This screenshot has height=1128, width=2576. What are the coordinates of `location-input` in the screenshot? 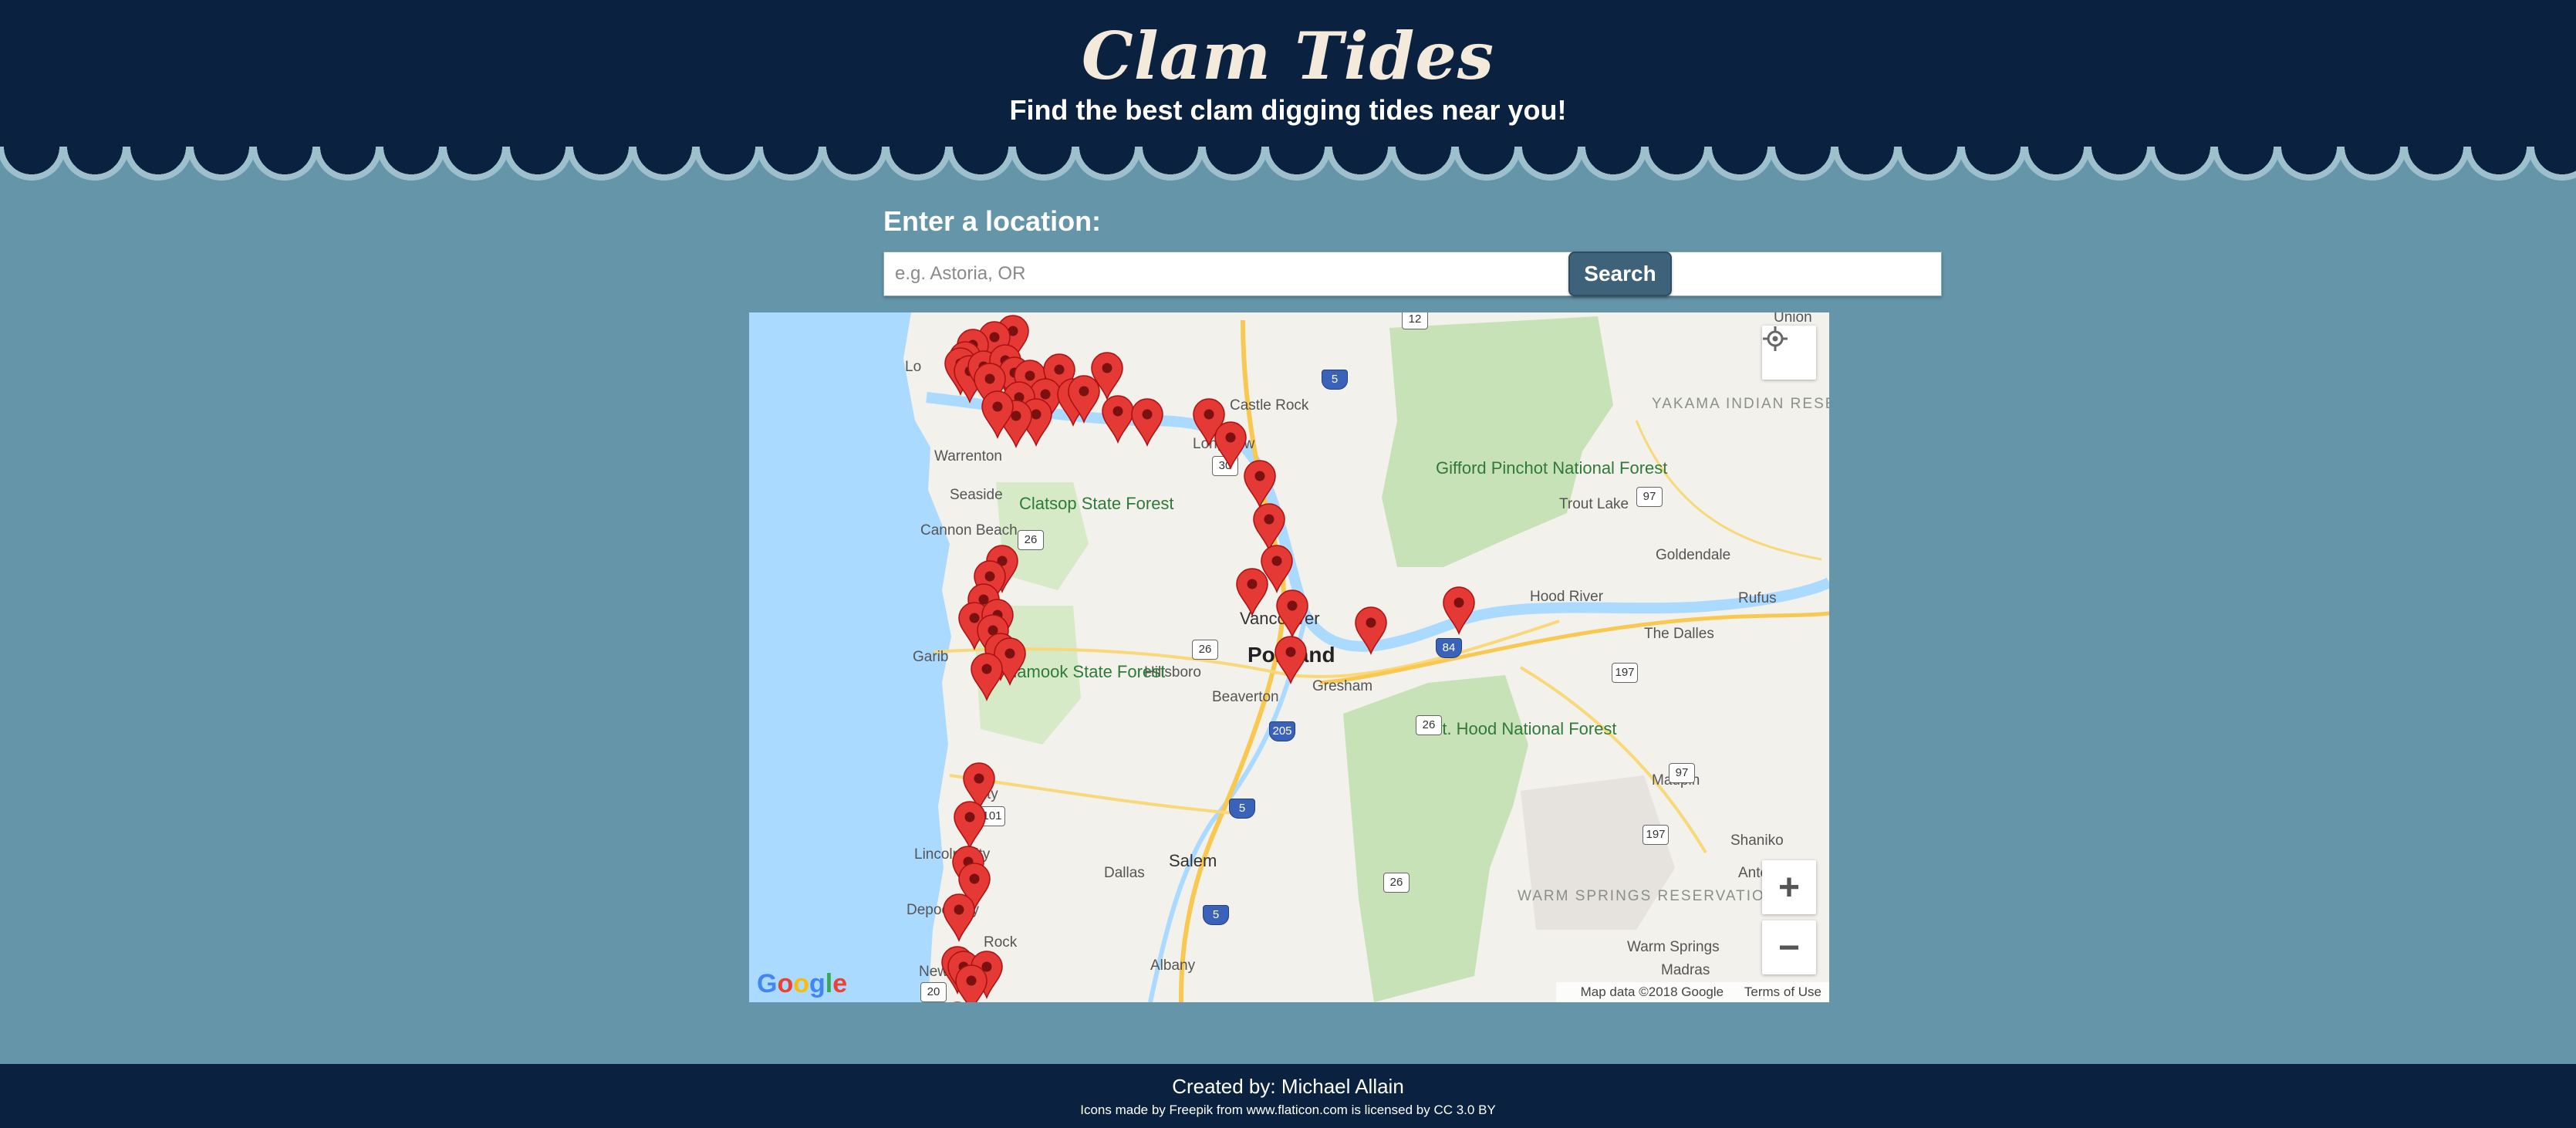 It's located at (1412, 274).